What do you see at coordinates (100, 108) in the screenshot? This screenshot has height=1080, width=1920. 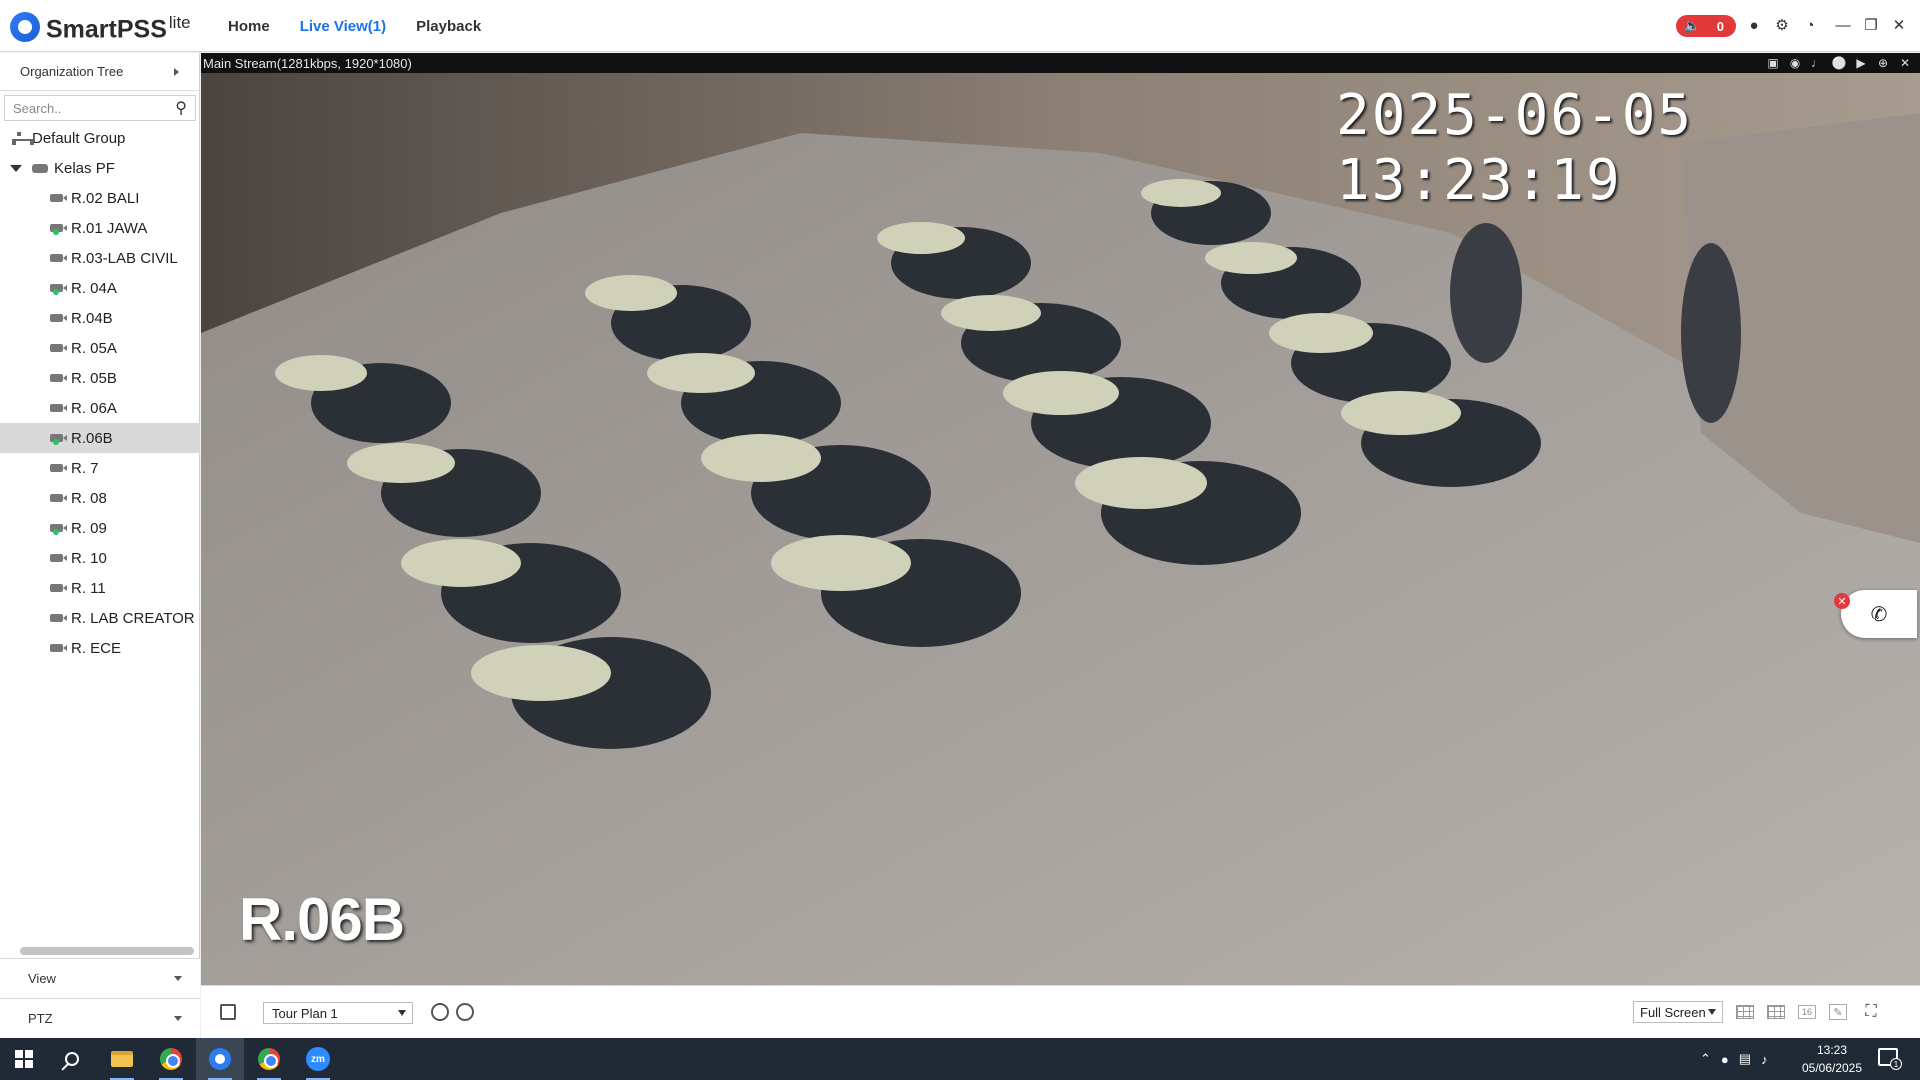 I see `device-search-input: Search.. ⚲` at bounding box center [100, 108].